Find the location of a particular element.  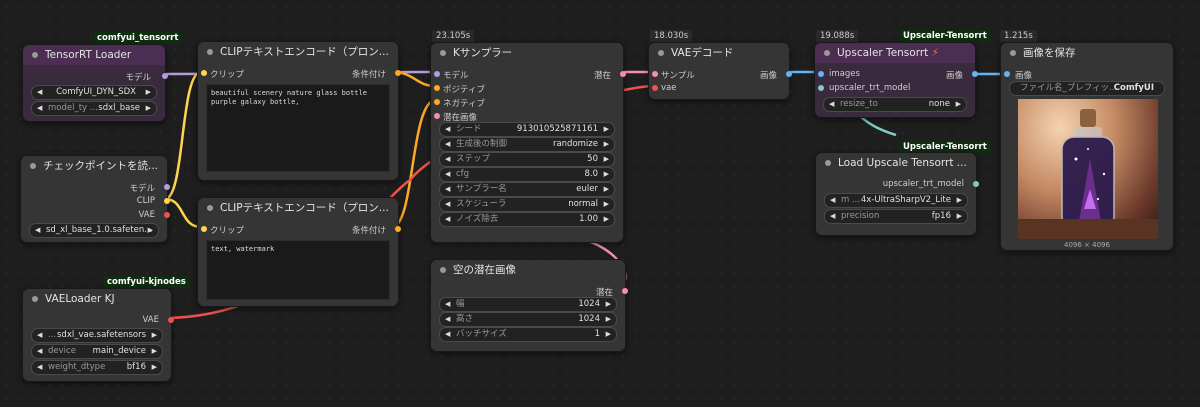

combo-widget: ◀ model_ty ... sdxl_base ▶ is located at coordinates (94, 108).